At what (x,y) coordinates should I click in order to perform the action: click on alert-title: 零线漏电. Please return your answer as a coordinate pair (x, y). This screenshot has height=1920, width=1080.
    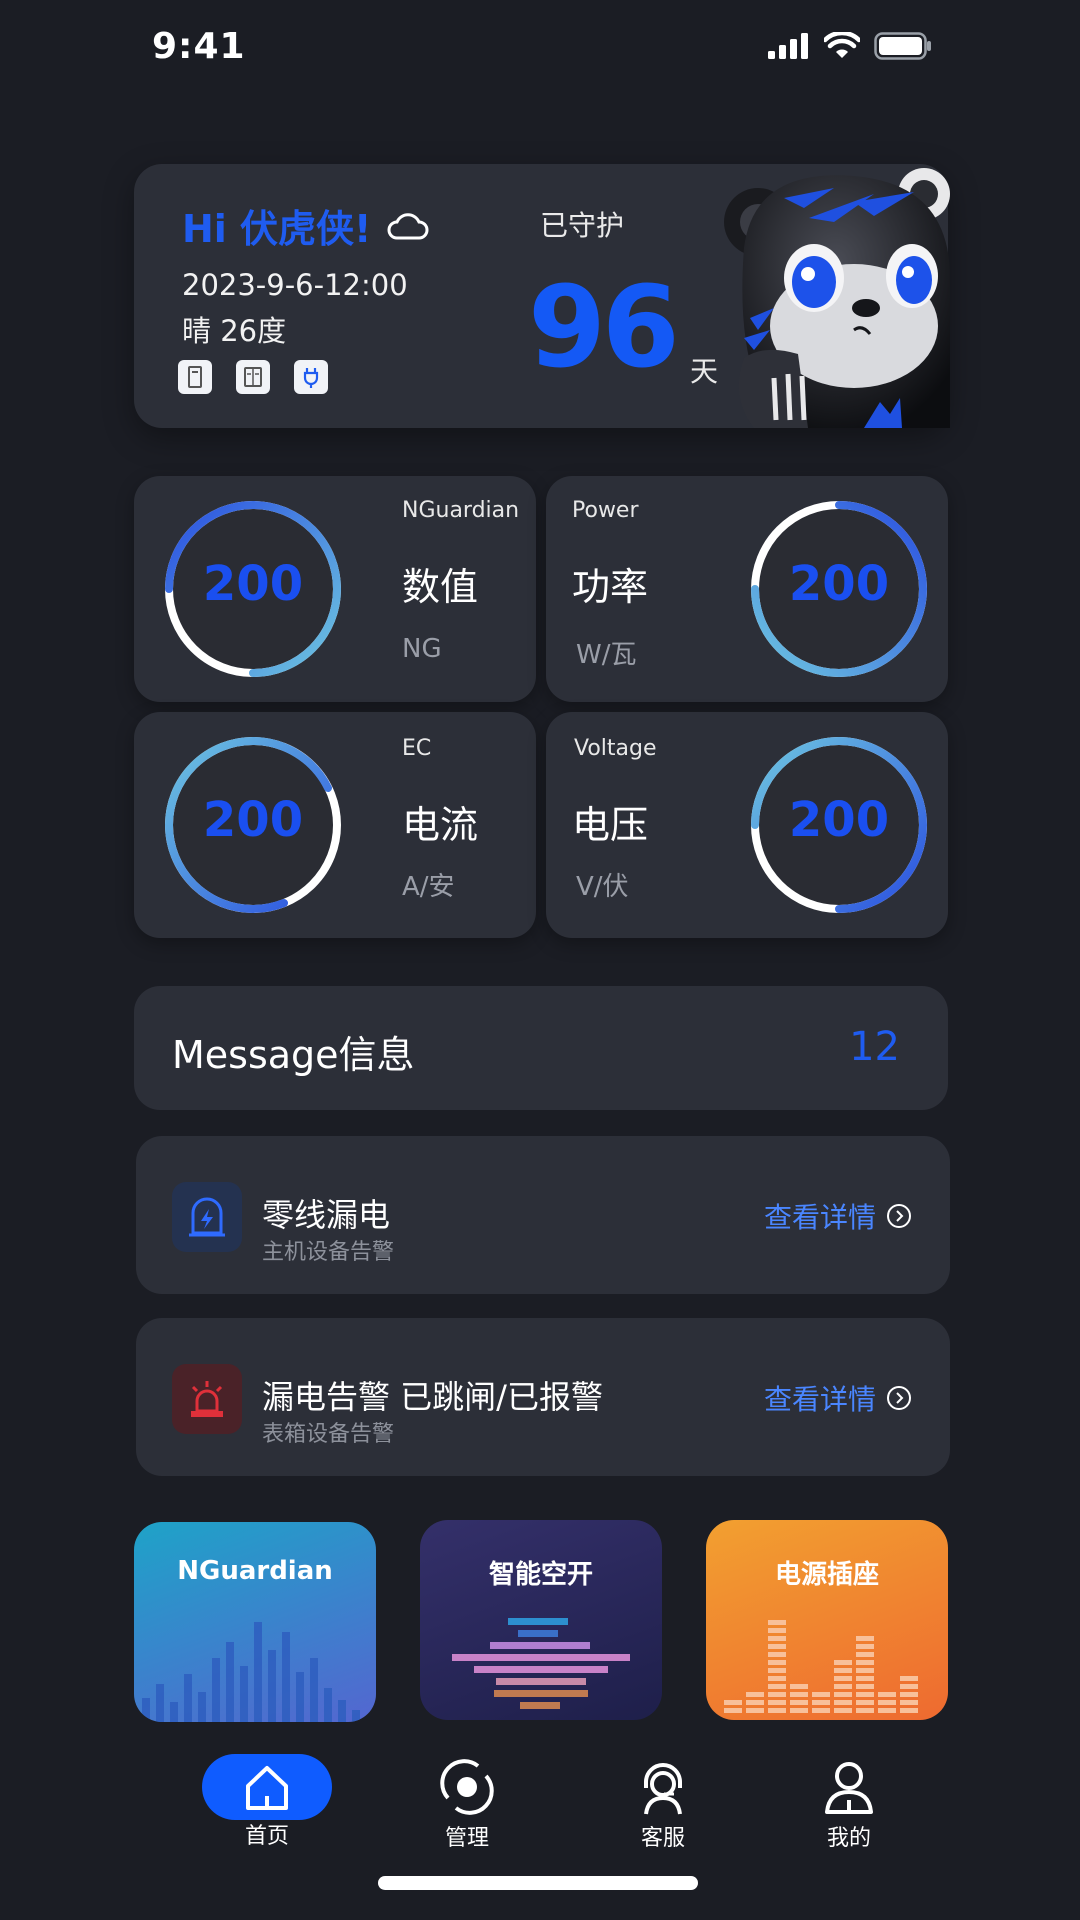
    Looking at the image, I should click on (326, 1215).